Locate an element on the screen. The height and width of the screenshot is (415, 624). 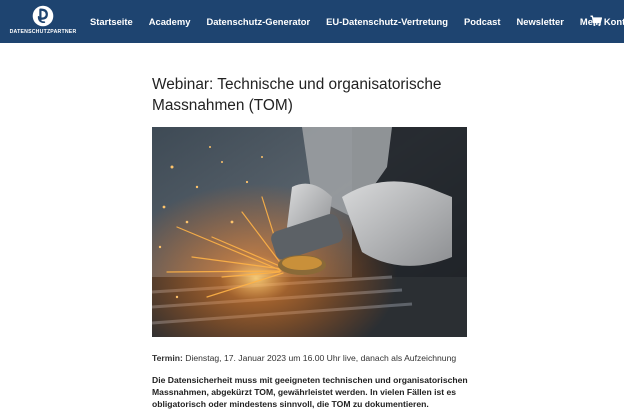
nav-item-newsletter: Newsletter is located at coordinates (539, 21).